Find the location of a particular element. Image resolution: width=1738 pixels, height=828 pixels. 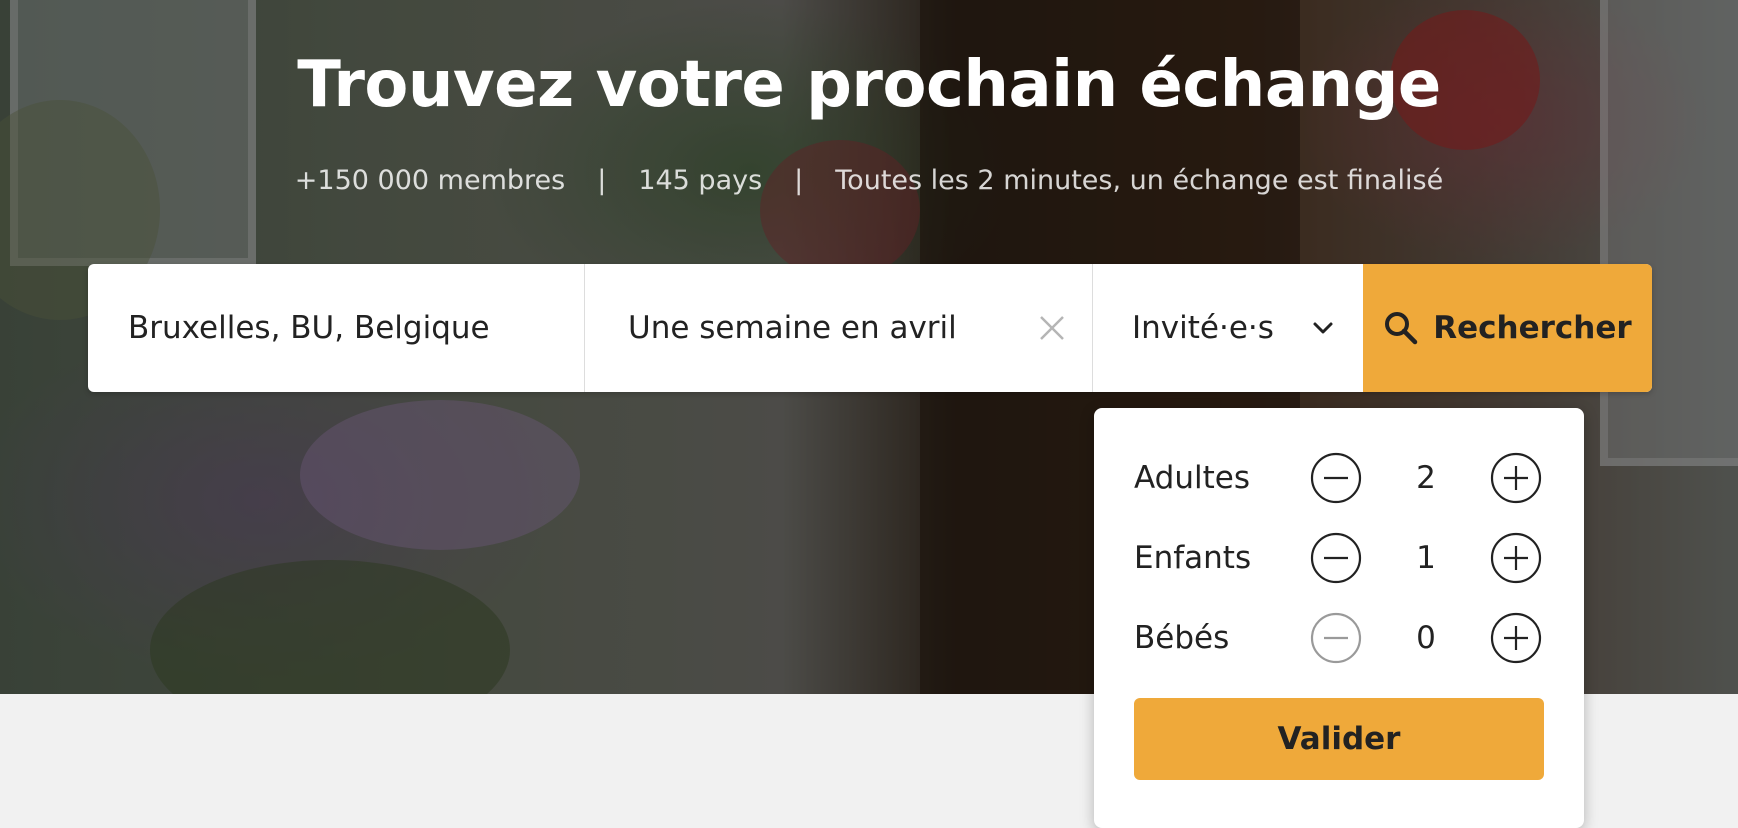

guests-dropdown: Invité·e·s is located at coordinates (1228, 328).